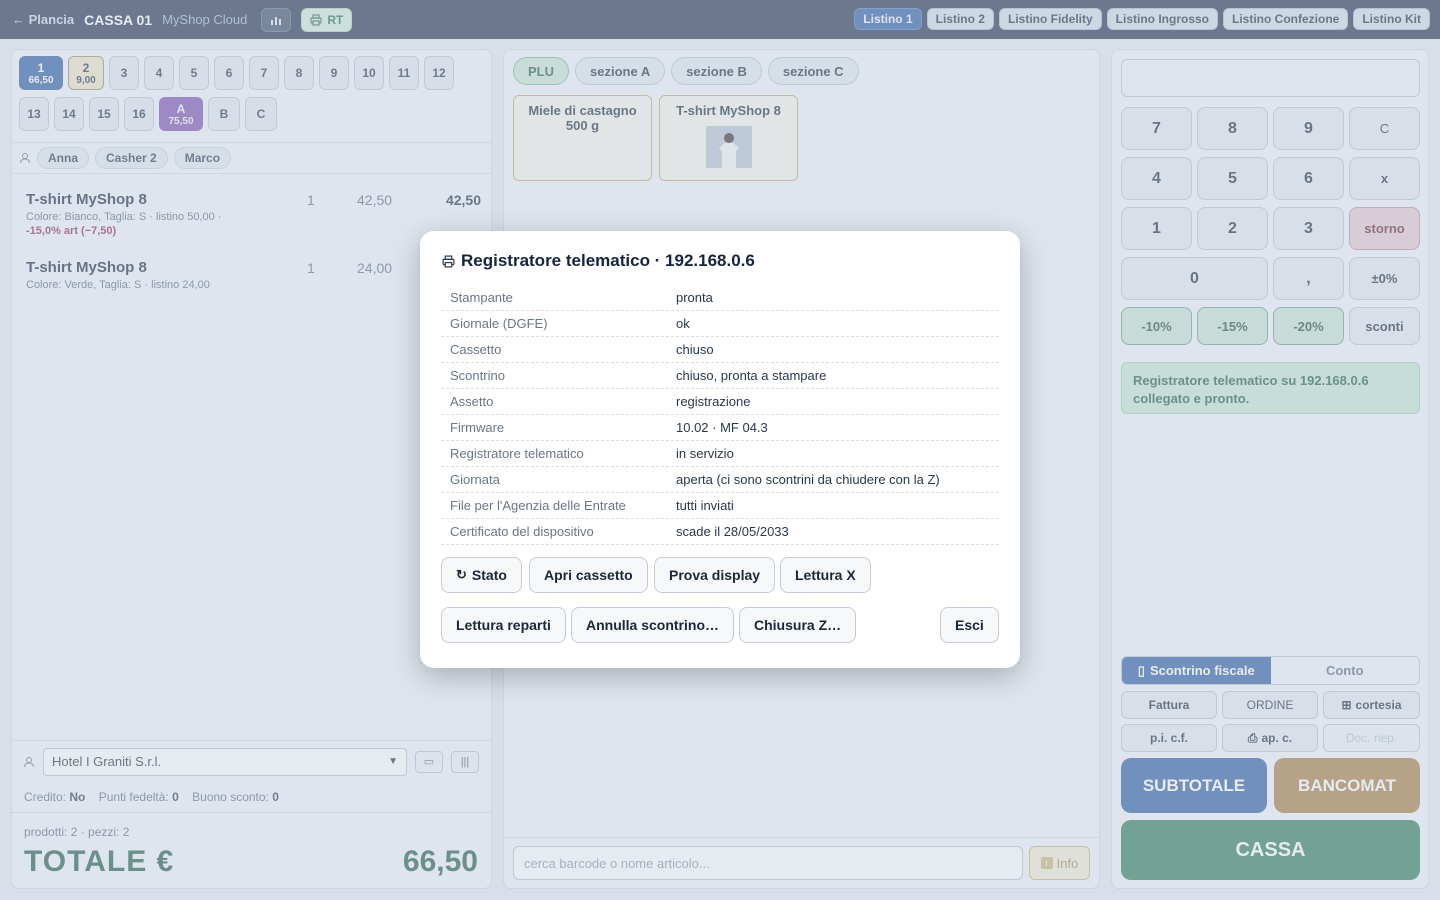 Image resolution: width=1440 pixels, height=900 pixels. Describe the element at coordinates (475, 479) in the screenshot. I see `status-key: Giornata` at that location.